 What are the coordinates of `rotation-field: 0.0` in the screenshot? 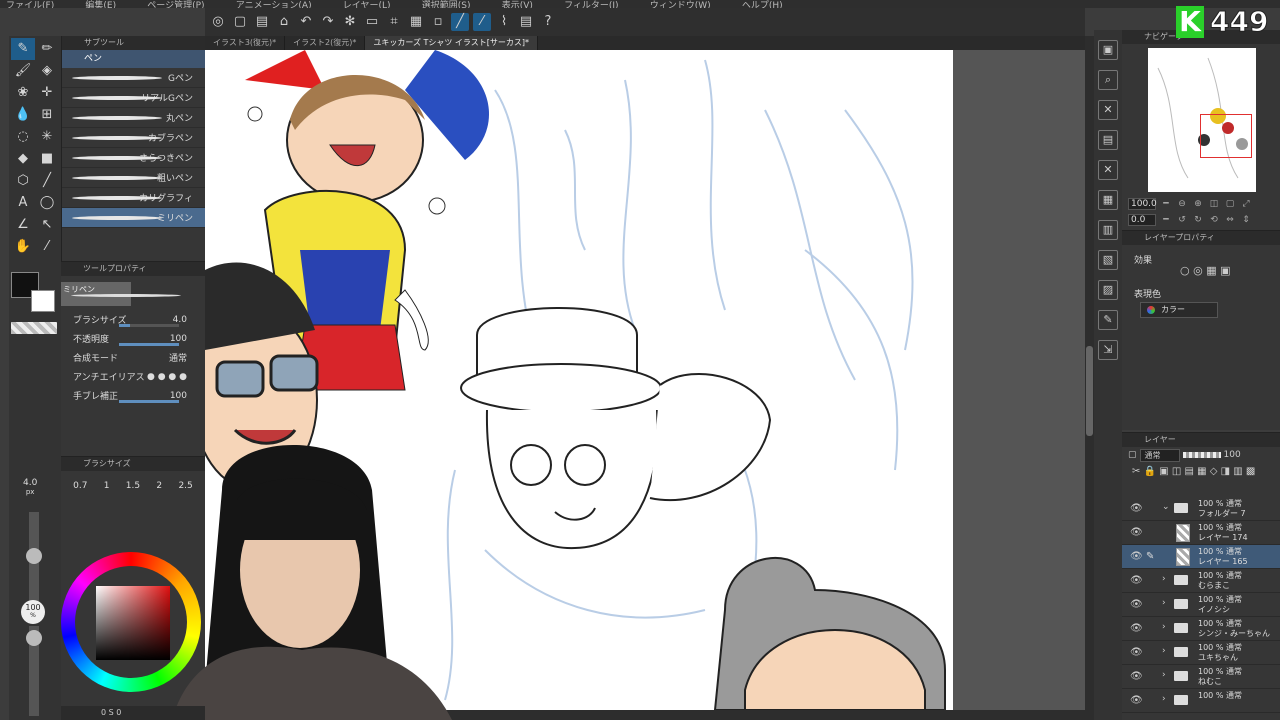 It's located at (1142, 220).